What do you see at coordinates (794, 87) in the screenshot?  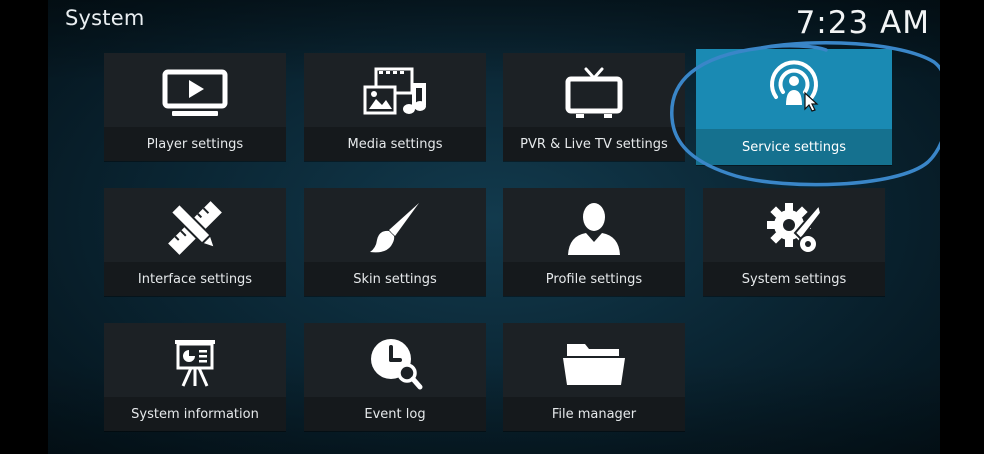 I see `broadcast-user-icon` at bounding box center [794, 87].